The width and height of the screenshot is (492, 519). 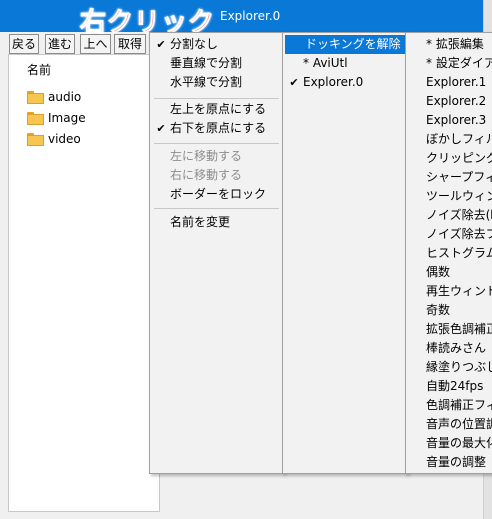 I want to click on menu-item-window: 偶数, so click(x=449, y=272).